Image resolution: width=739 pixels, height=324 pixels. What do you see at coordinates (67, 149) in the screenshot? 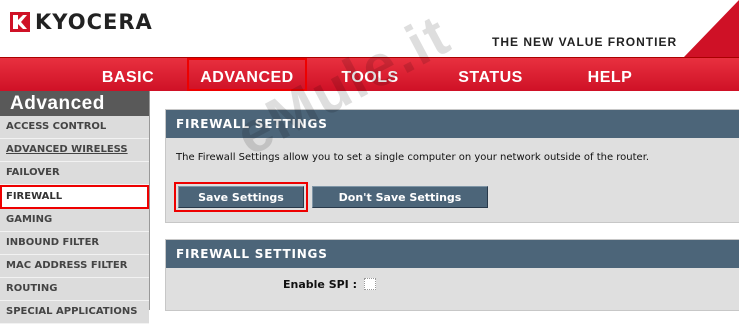
I see `sidebar-item-label: ADVANCED WIRELESS` at bounding box center [67, 149].